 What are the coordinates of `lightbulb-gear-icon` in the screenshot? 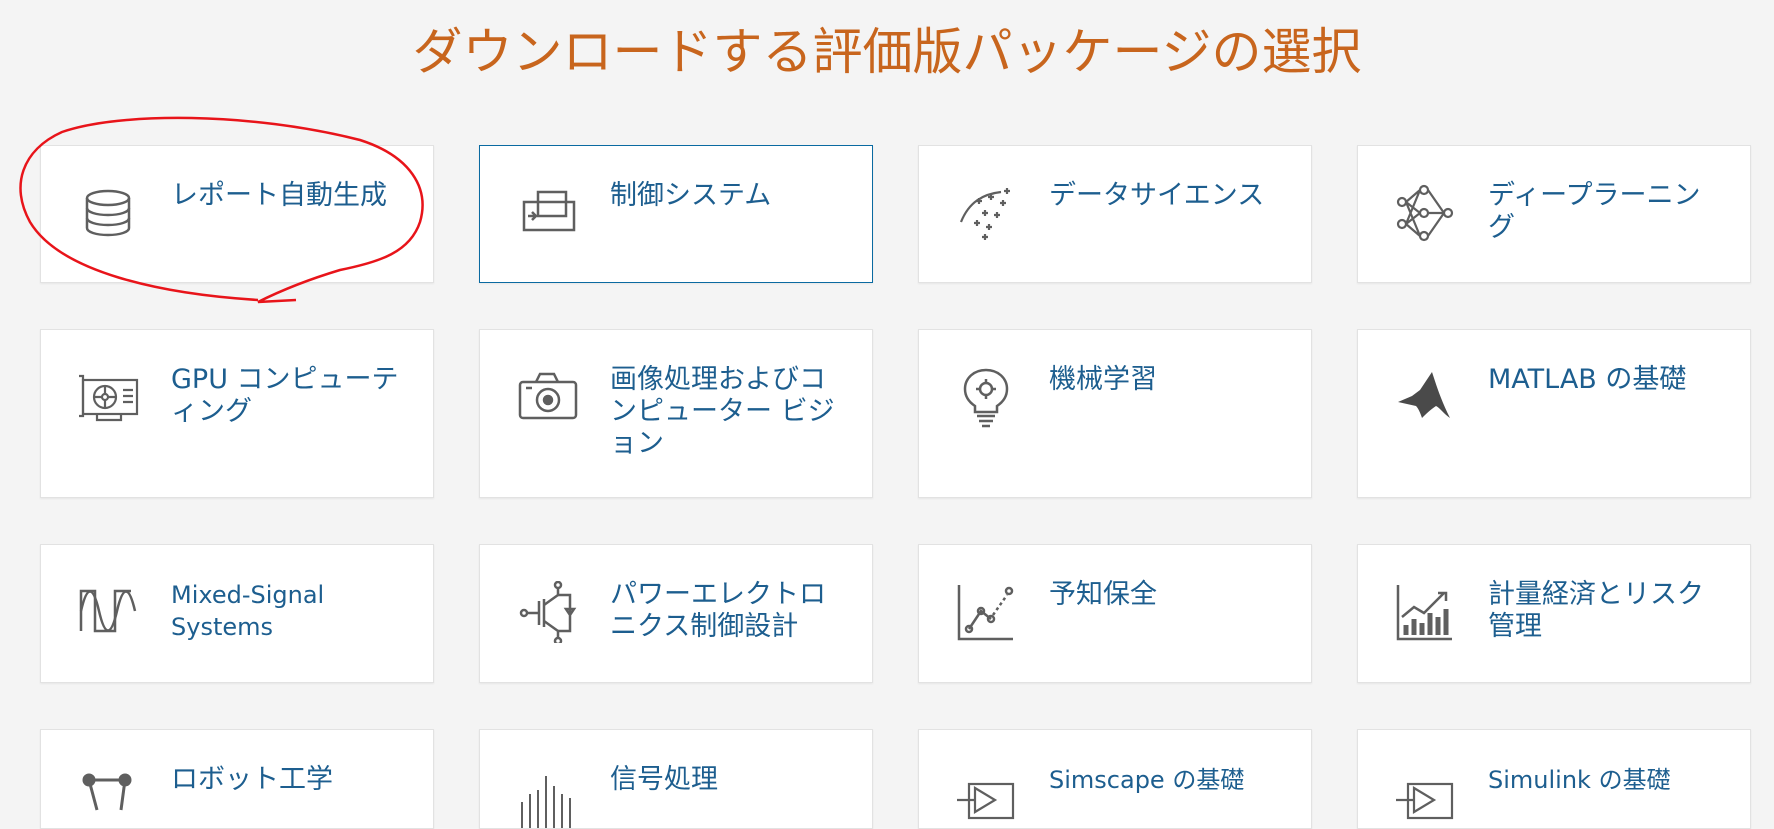 It's located at (986, 397).